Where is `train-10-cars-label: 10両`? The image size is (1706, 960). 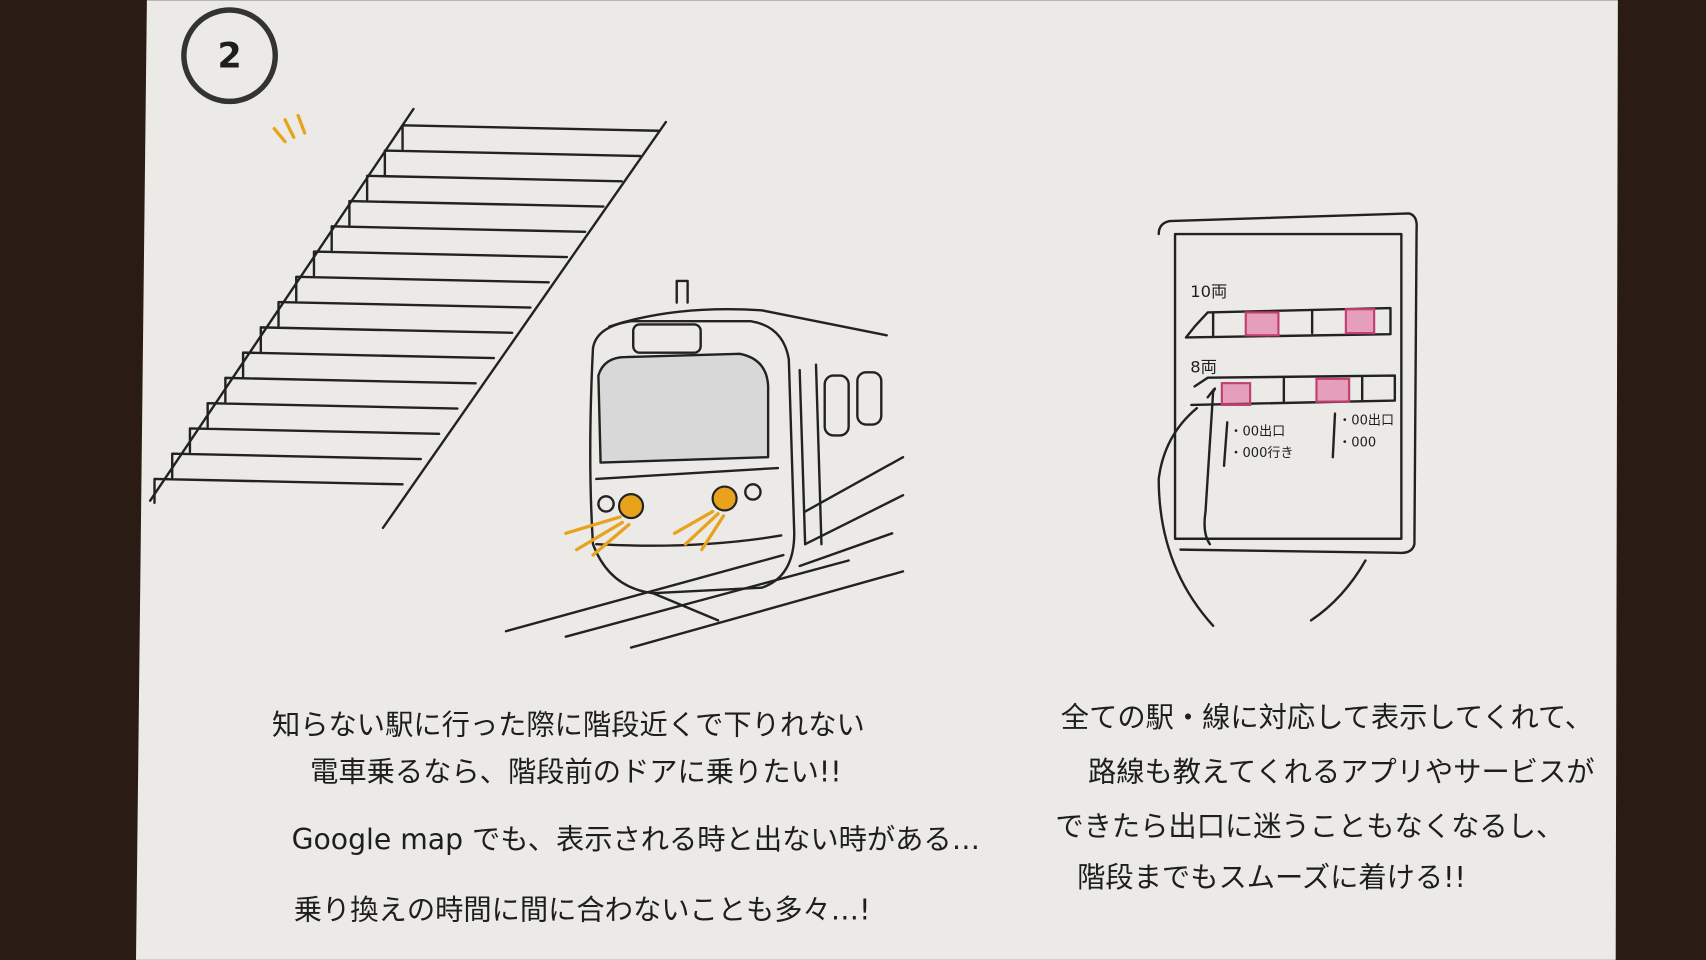
train-10-cars-label: 10両 is located at coordinates (1208, 291).